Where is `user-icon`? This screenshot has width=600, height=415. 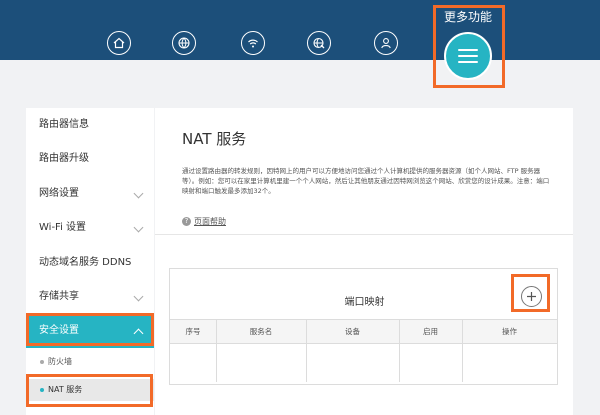 user-icon is located at coordinates (386, 43).